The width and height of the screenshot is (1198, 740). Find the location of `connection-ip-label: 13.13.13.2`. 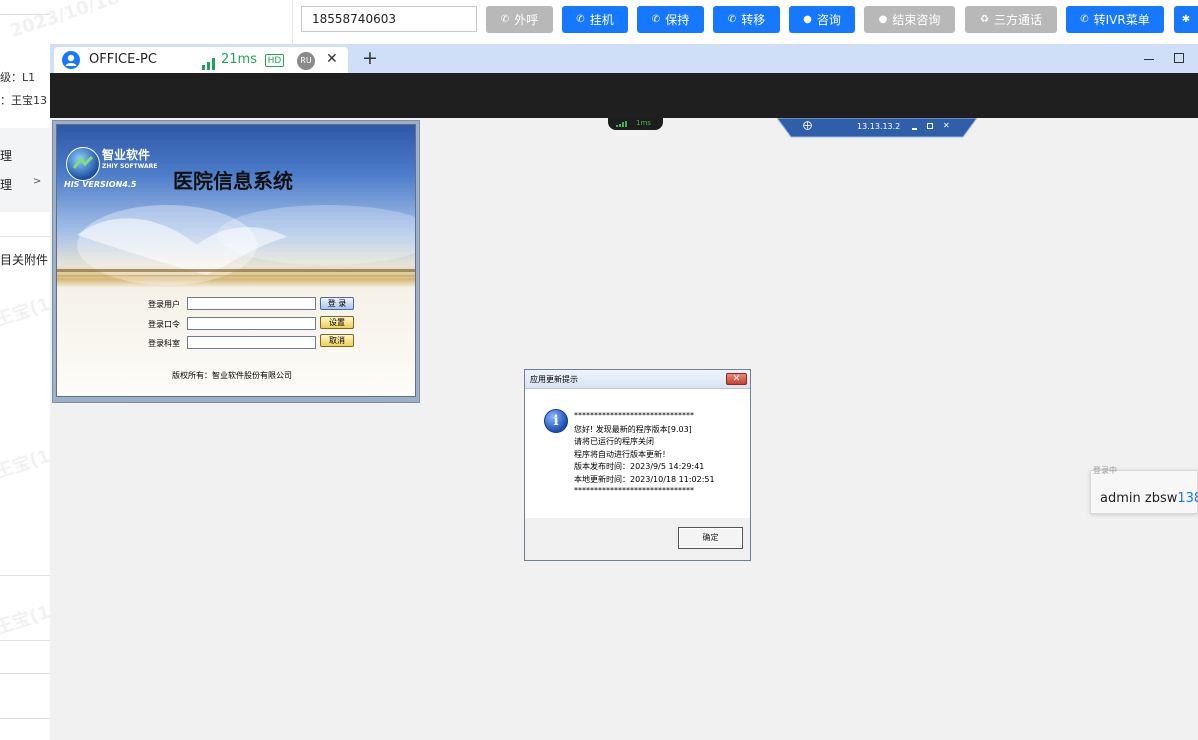

connection-ip-label: 13.13.13.2 is located at coordinates (879, 126).